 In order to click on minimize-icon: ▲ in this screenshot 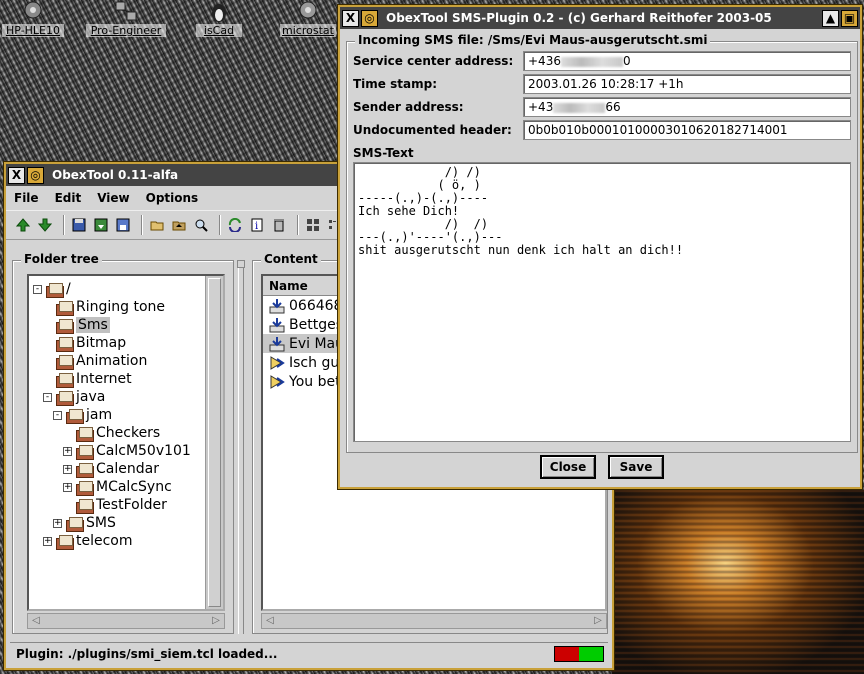, I will do `click(830, 18)`.